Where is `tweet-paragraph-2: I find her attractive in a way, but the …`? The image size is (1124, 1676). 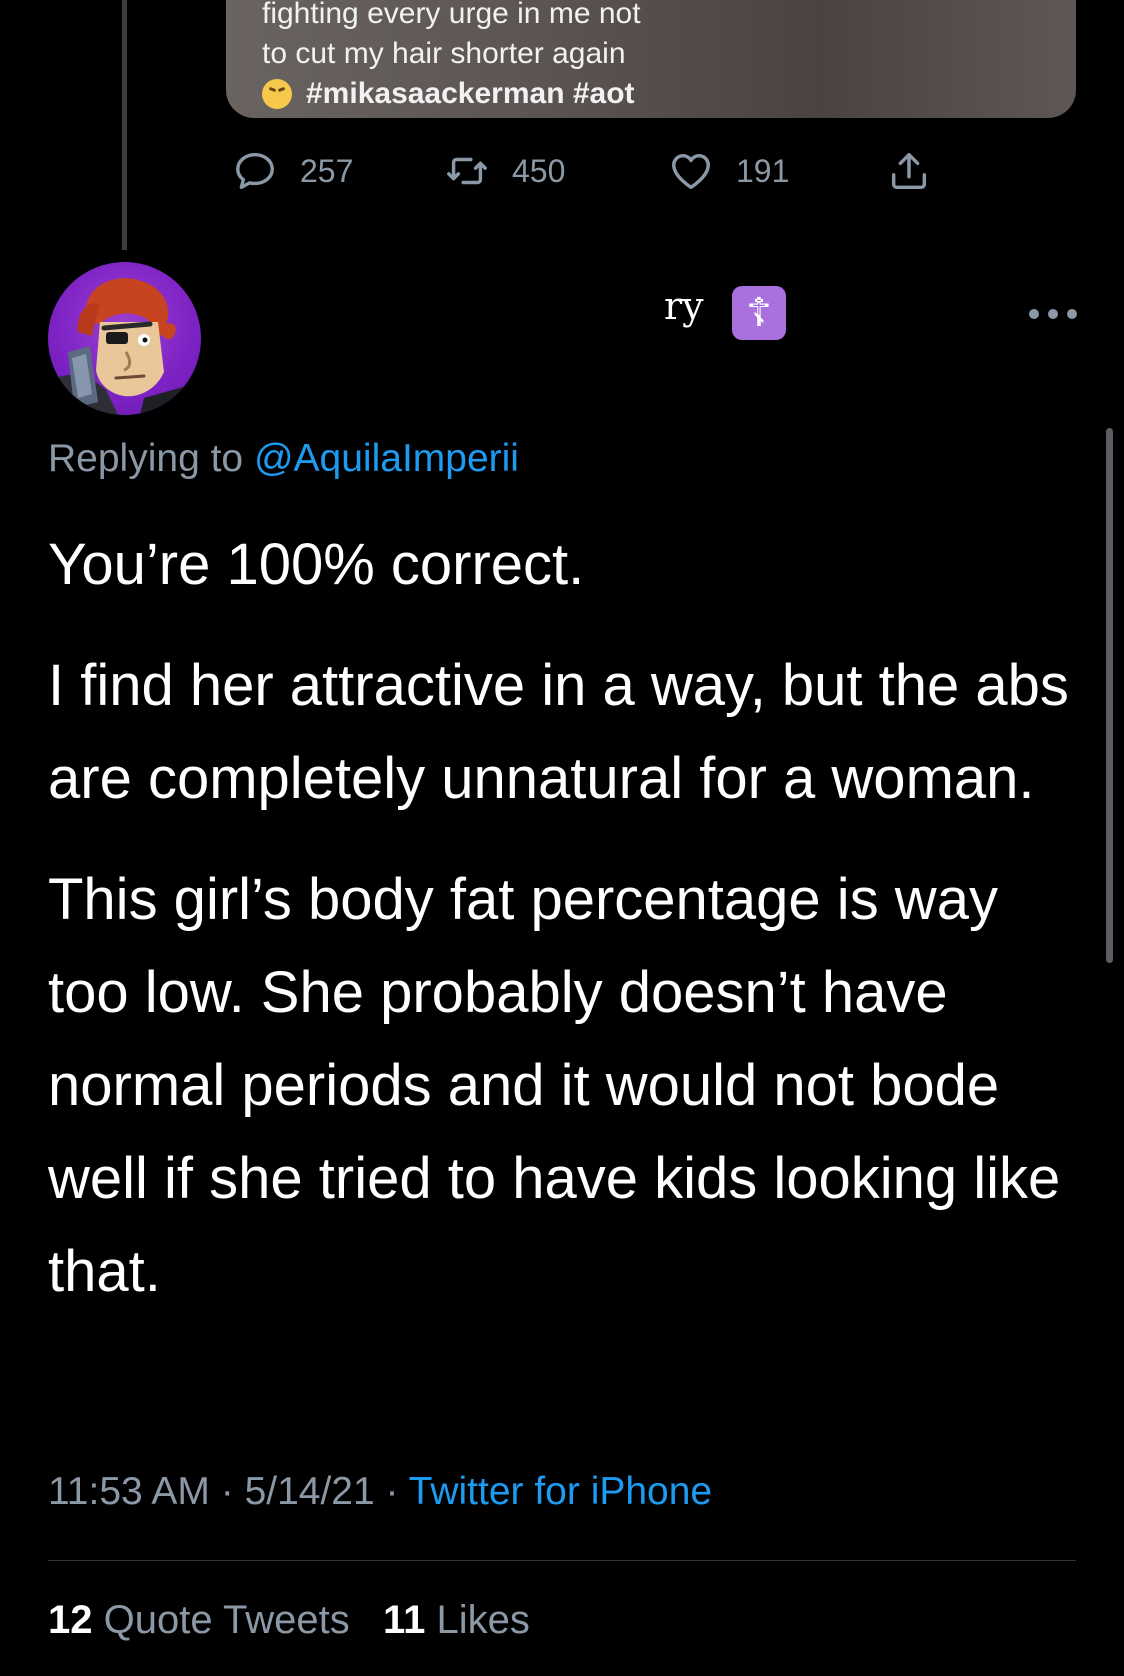 tweet-paragraph-2: I find her attractive in a way, but the … is located at coordinates (558, 732).